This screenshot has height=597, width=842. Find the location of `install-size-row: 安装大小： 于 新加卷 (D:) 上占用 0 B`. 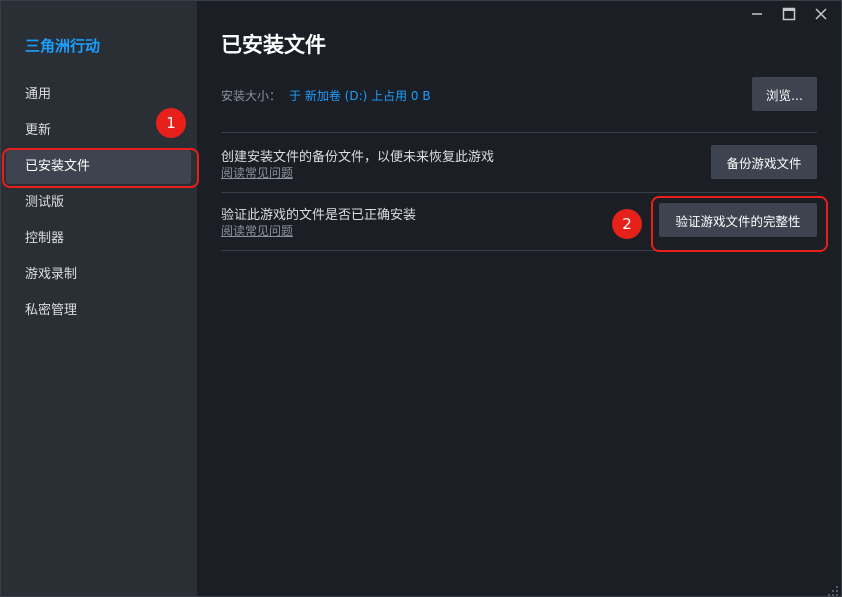

install-size-row: 安装大小： 于 新加卷 (D:) 上占用 0 B is located at coordinates (326, 95).